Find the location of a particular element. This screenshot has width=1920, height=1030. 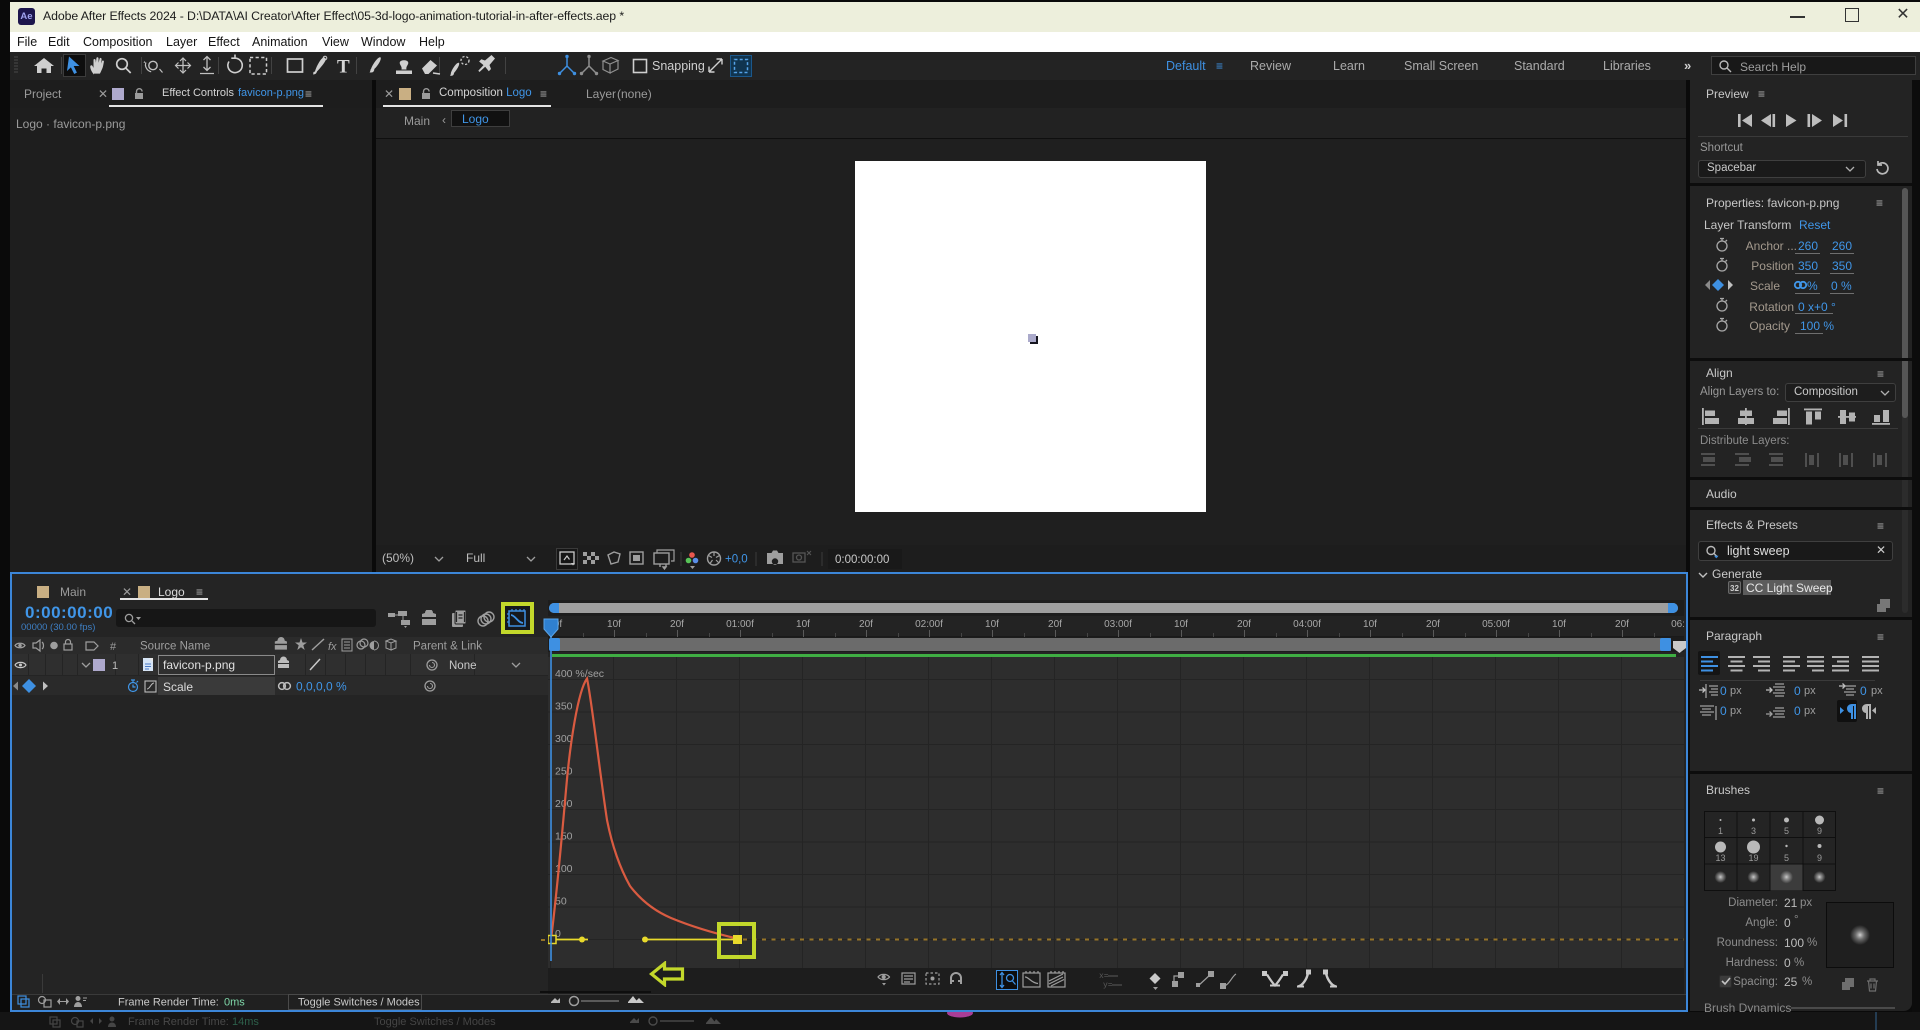

svg-text: Parent & Link is located at coordinates (447, 647).